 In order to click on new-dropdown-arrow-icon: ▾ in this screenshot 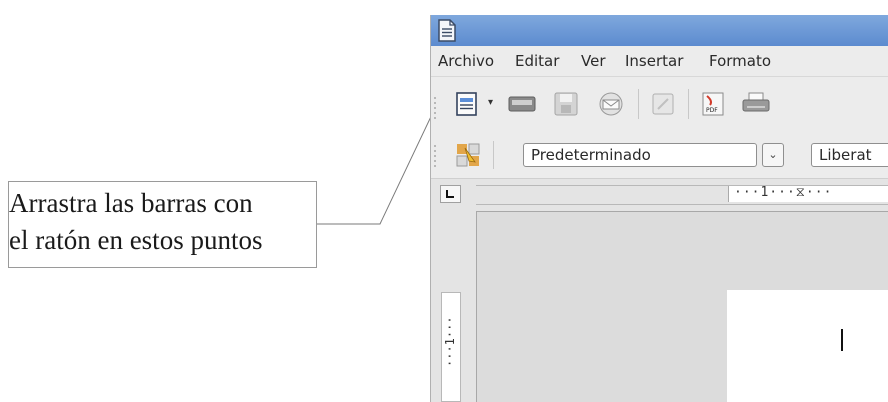, I will do `click(490, 102)`.